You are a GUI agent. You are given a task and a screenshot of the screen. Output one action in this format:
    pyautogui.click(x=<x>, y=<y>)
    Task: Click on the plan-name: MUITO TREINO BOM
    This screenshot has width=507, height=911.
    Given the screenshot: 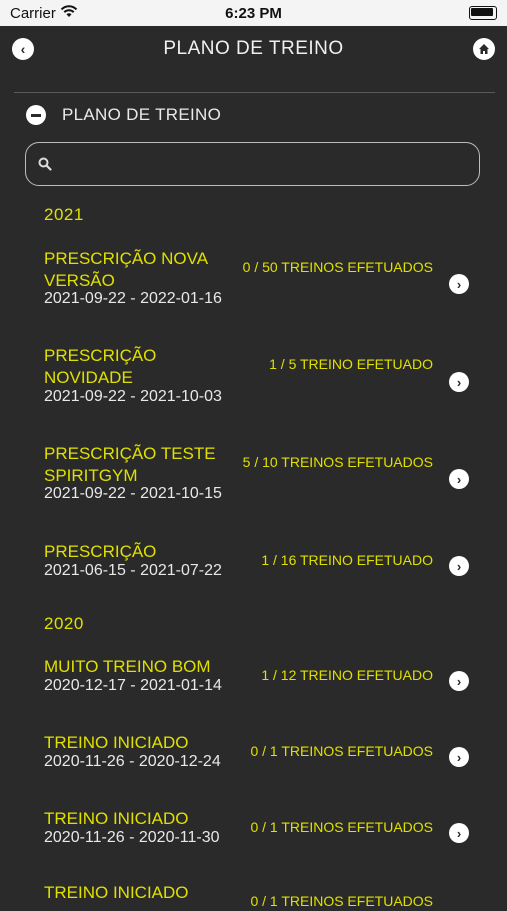 What is the action you would take?
    pyautogui.click(x=127, y=666)
    